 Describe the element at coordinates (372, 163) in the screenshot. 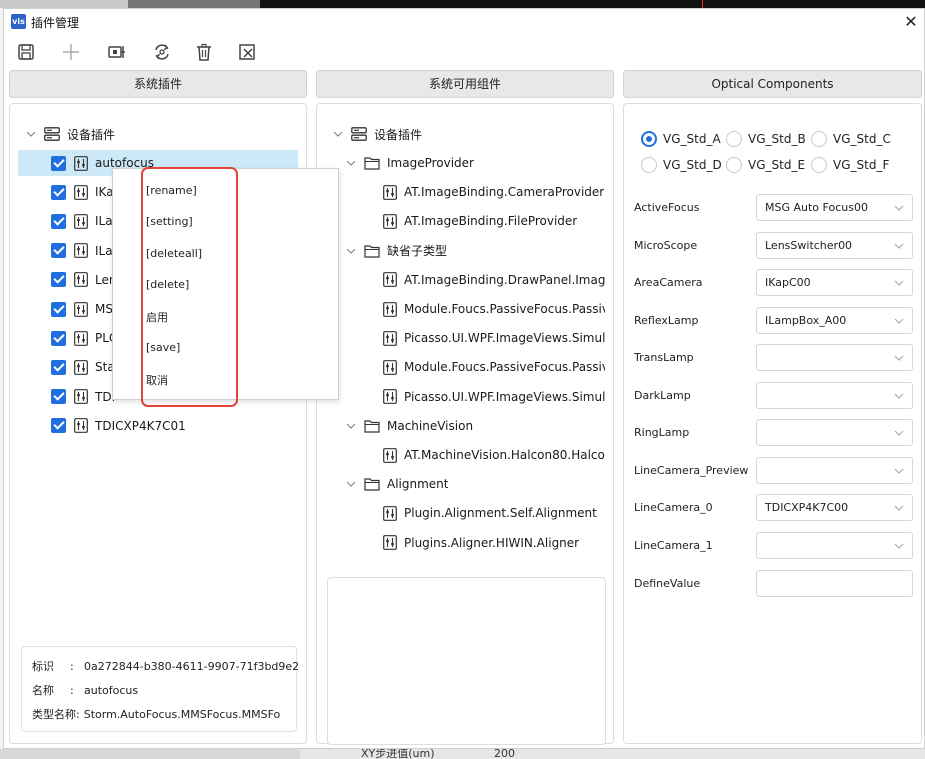

I see `folder-icon` at that location.